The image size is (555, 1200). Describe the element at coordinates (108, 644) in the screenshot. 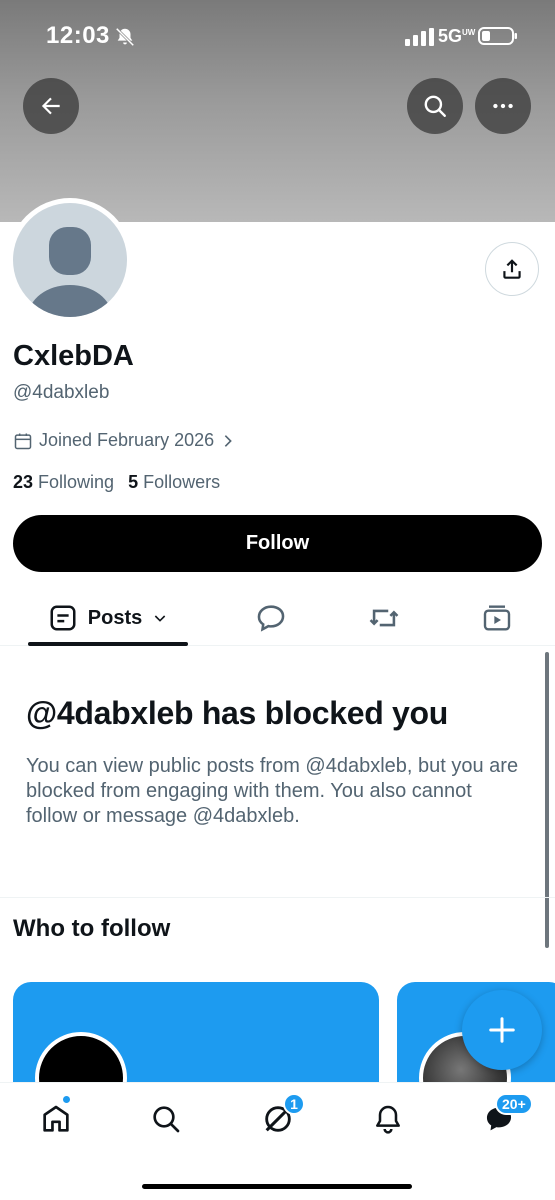

I see `active-tab-indicator` at that location.